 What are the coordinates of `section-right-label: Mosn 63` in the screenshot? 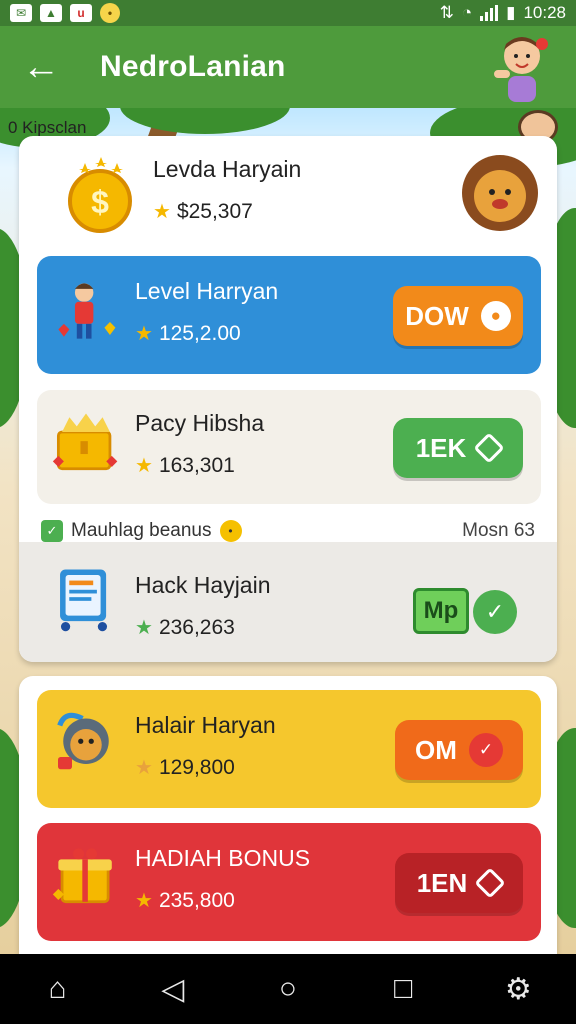 It's located at (498, 530).